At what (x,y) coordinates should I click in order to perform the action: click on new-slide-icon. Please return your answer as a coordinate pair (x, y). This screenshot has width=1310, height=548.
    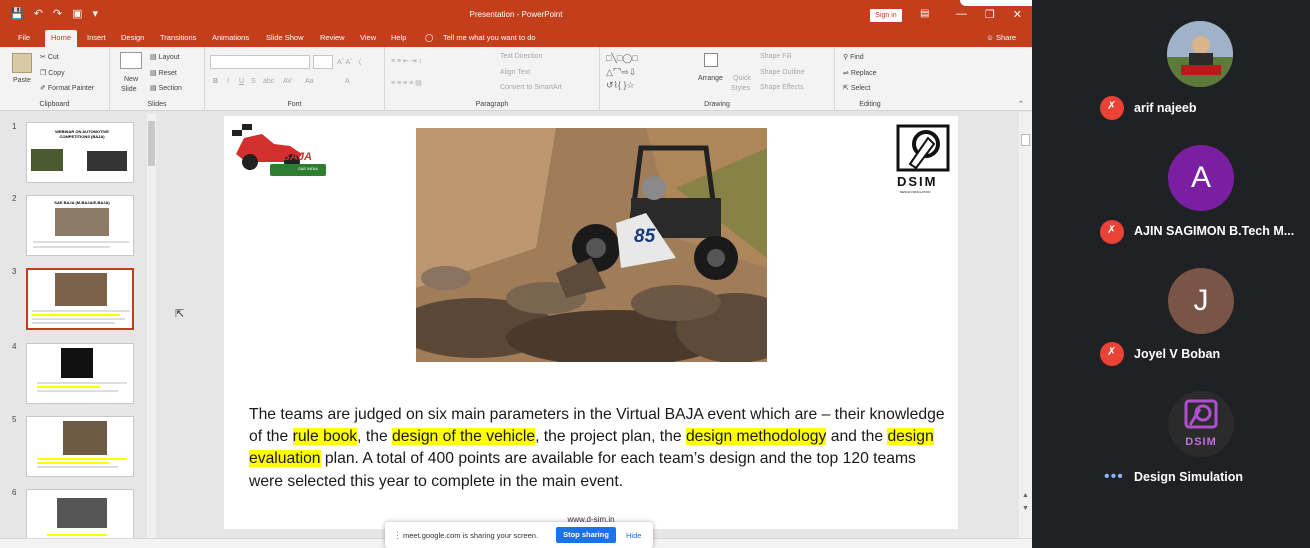
    Looking at the image, I should click on (131, 60).